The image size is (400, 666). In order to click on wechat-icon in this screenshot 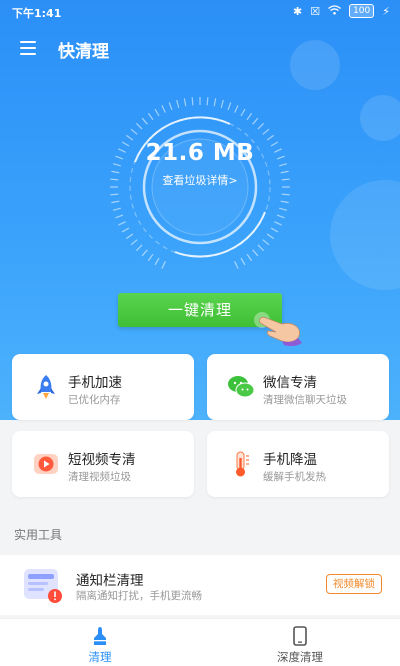, I will do `click(241, 387)`.